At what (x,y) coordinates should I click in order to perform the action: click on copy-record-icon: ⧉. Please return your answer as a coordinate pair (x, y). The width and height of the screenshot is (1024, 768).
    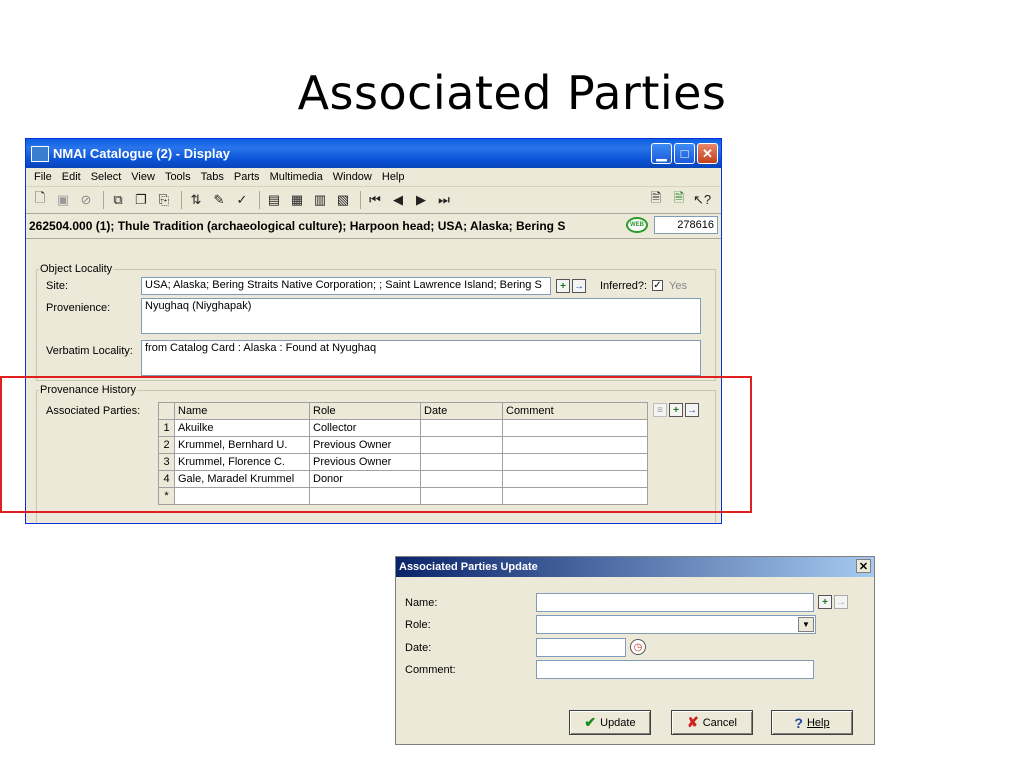
    Looking at the image, I should click on (118, 200).